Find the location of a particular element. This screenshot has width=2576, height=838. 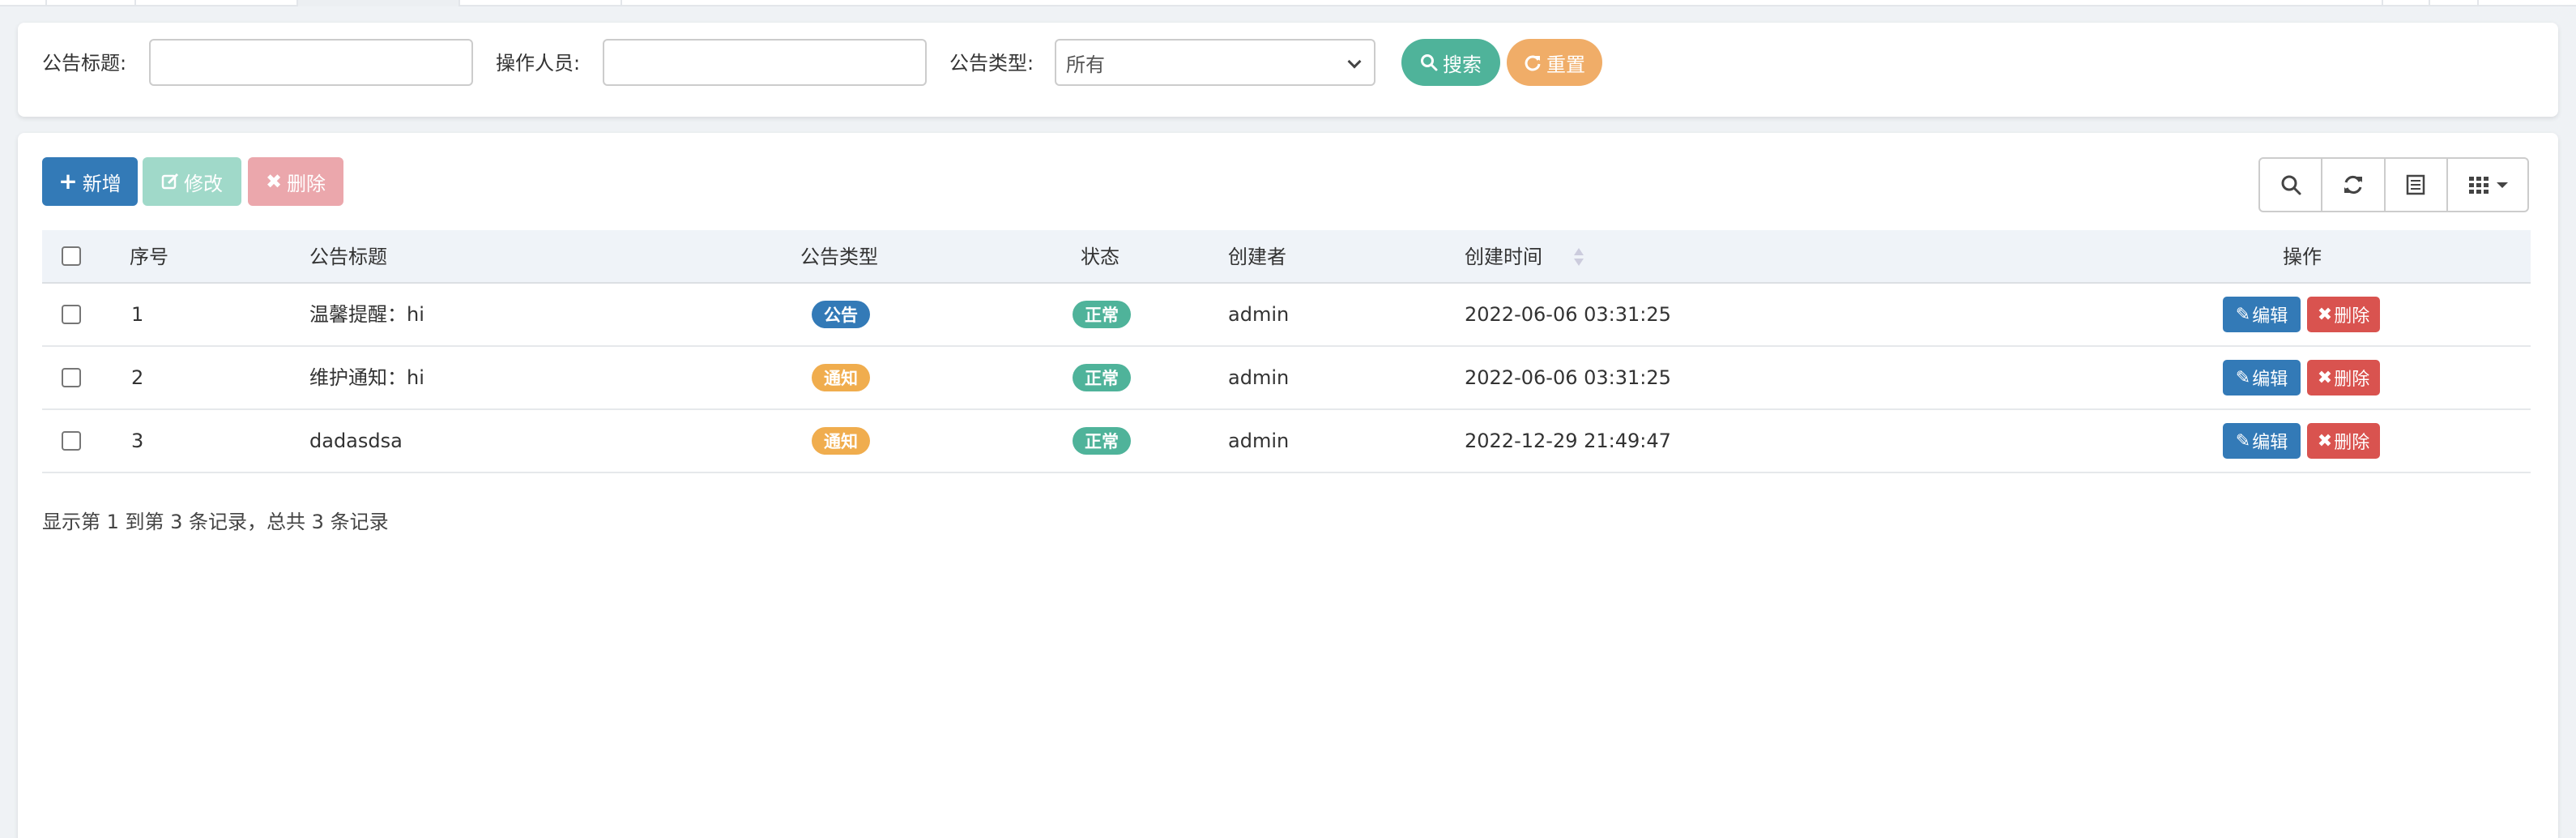

title-input is located at coordinates (311, 62).